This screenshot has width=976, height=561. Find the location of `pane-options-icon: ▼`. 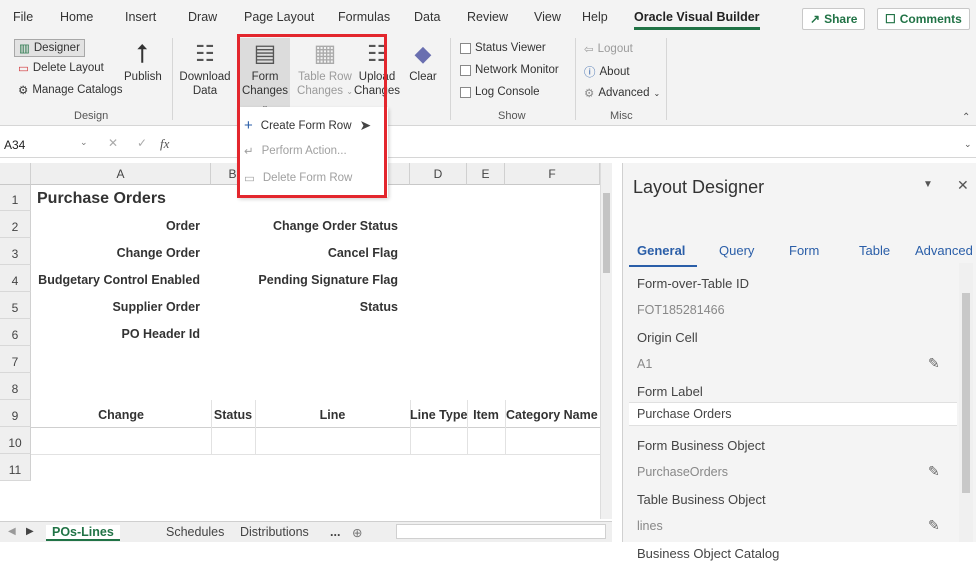

pane-options-icon: ▼ is located at coordinates (928, 184).